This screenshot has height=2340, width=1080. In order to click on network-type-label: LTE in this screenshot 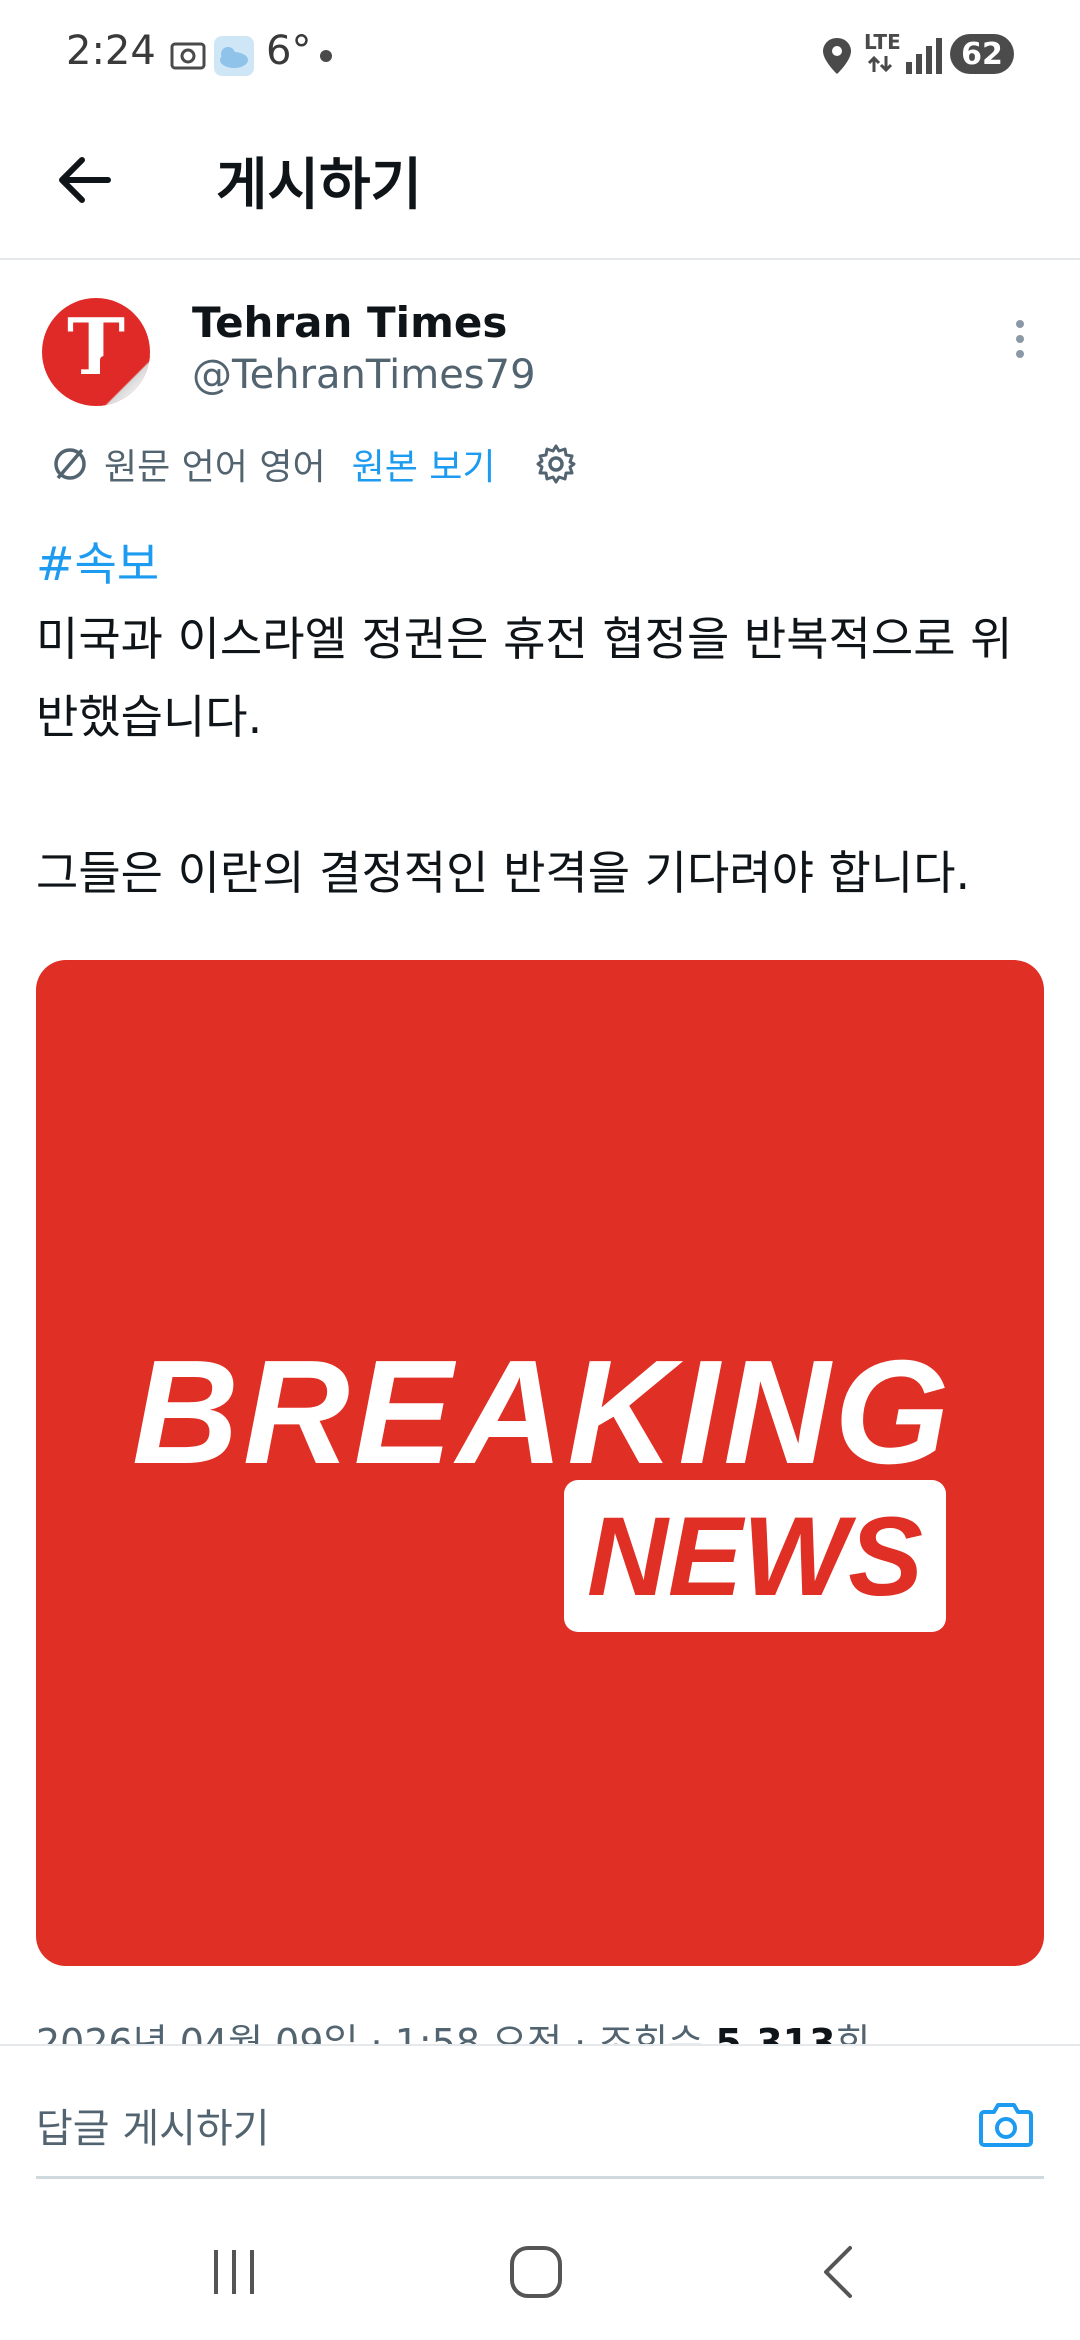, I will do `click(882, 42)`.